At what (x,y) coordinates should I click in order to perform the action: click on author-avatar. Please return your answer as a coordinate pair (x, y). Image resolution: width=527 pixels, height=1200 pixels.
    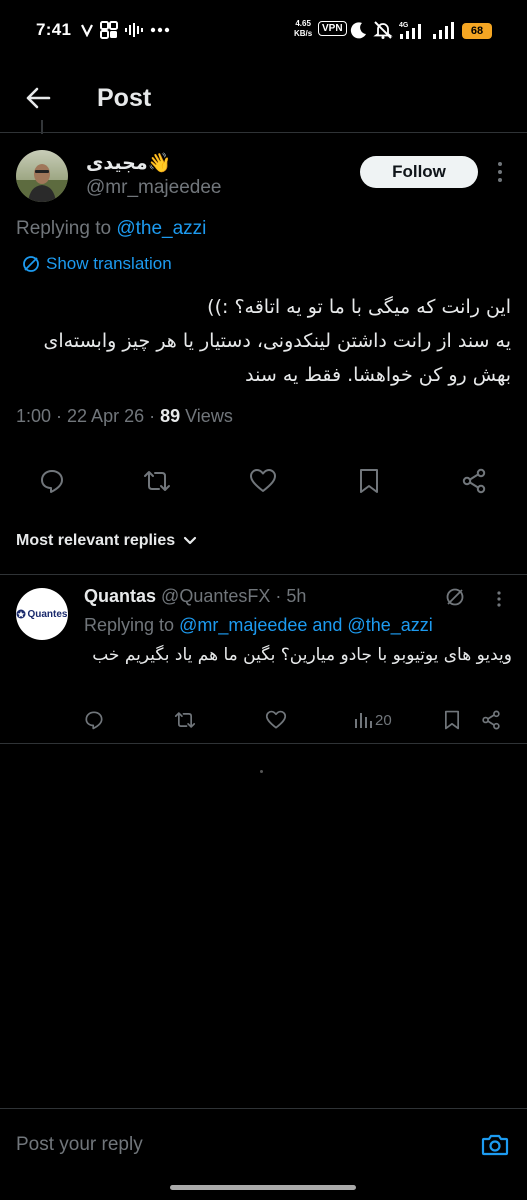
    Looking at the image, I should click on (42, 176).